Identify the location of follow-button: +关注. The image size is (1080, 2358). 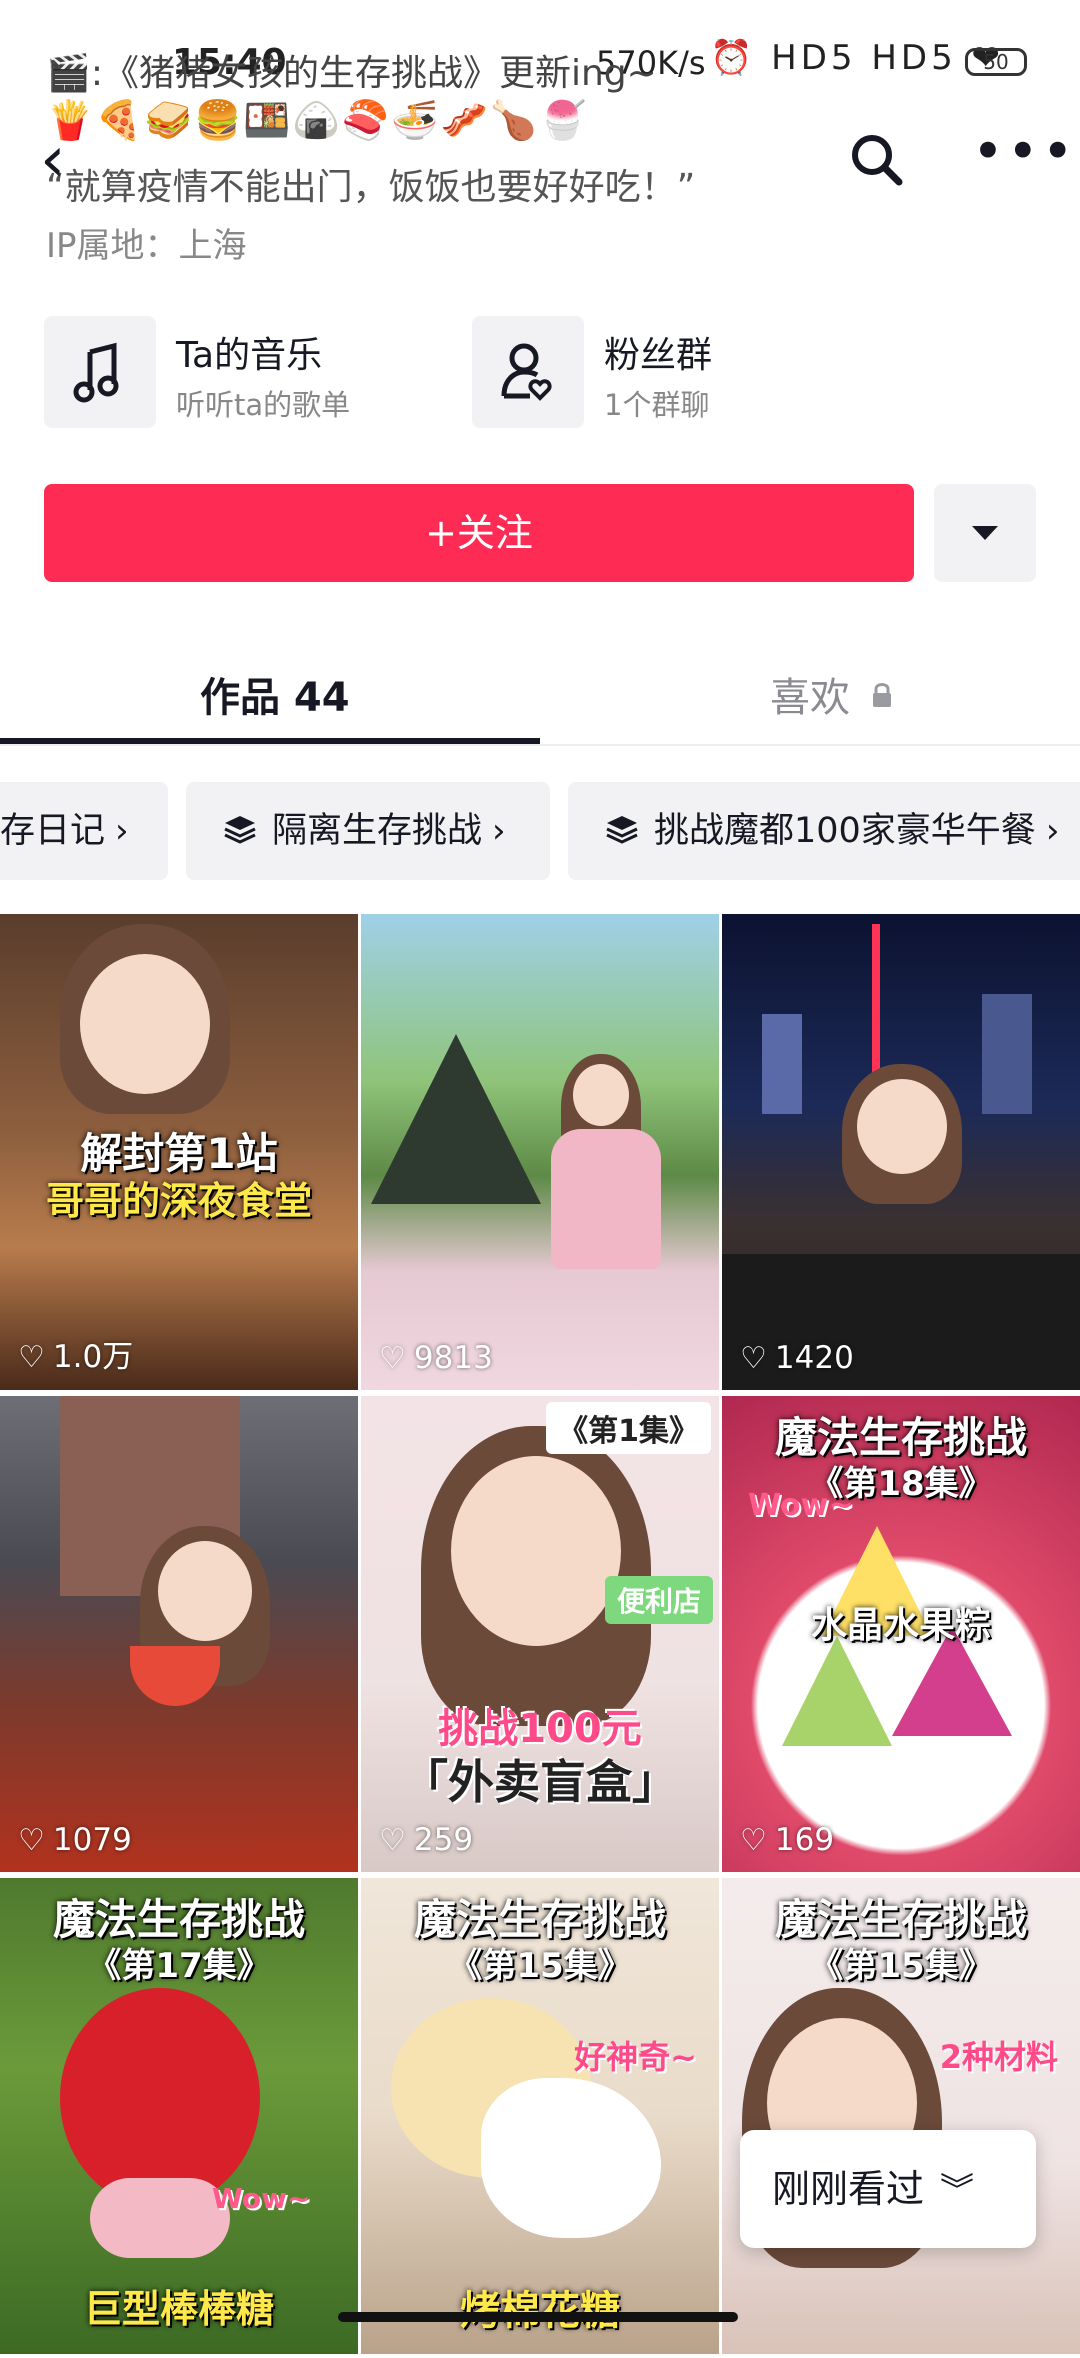
(479, 533).